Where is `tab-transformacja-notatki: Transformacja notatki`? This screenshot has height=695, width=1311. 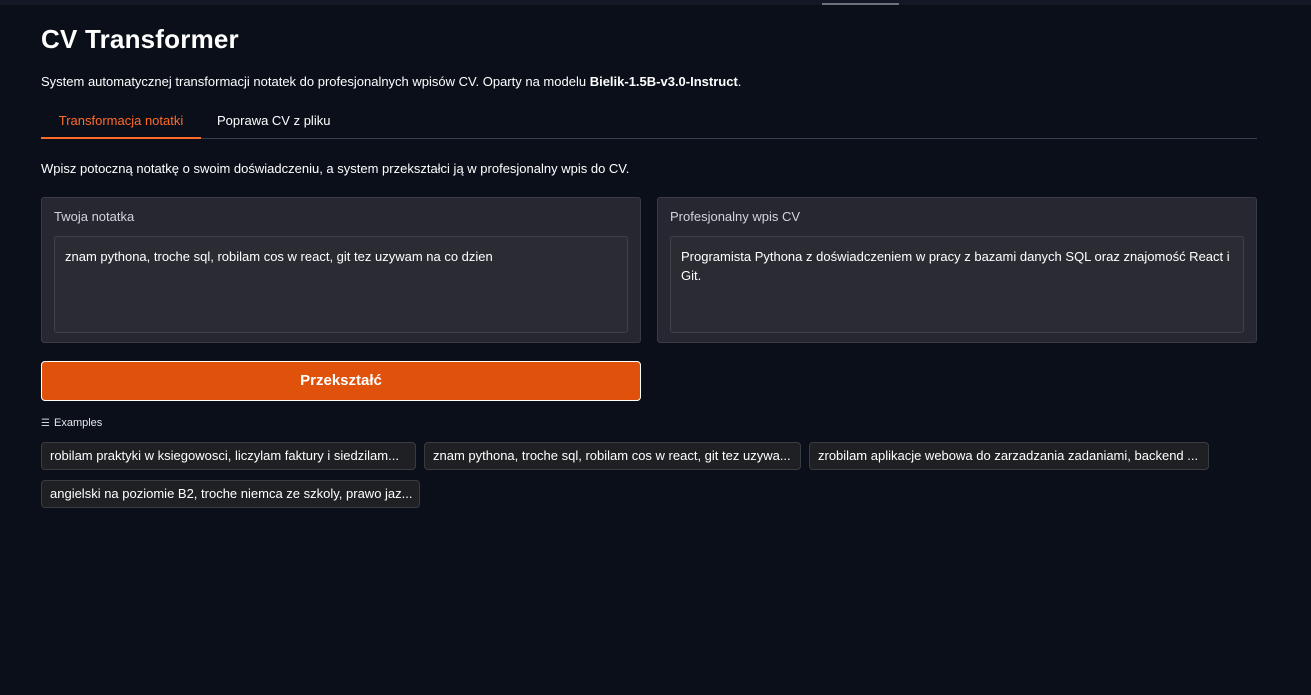
tab-transformacja-notatki: Transformacja notatki is located at coordinates (121, 121).